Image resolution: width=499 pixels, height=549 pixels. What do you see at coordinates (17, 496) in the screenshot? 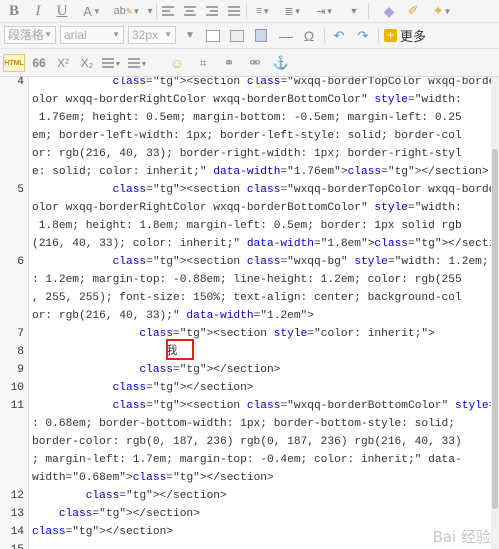
I see `line-number: 12` at bounding box center [17, 496].